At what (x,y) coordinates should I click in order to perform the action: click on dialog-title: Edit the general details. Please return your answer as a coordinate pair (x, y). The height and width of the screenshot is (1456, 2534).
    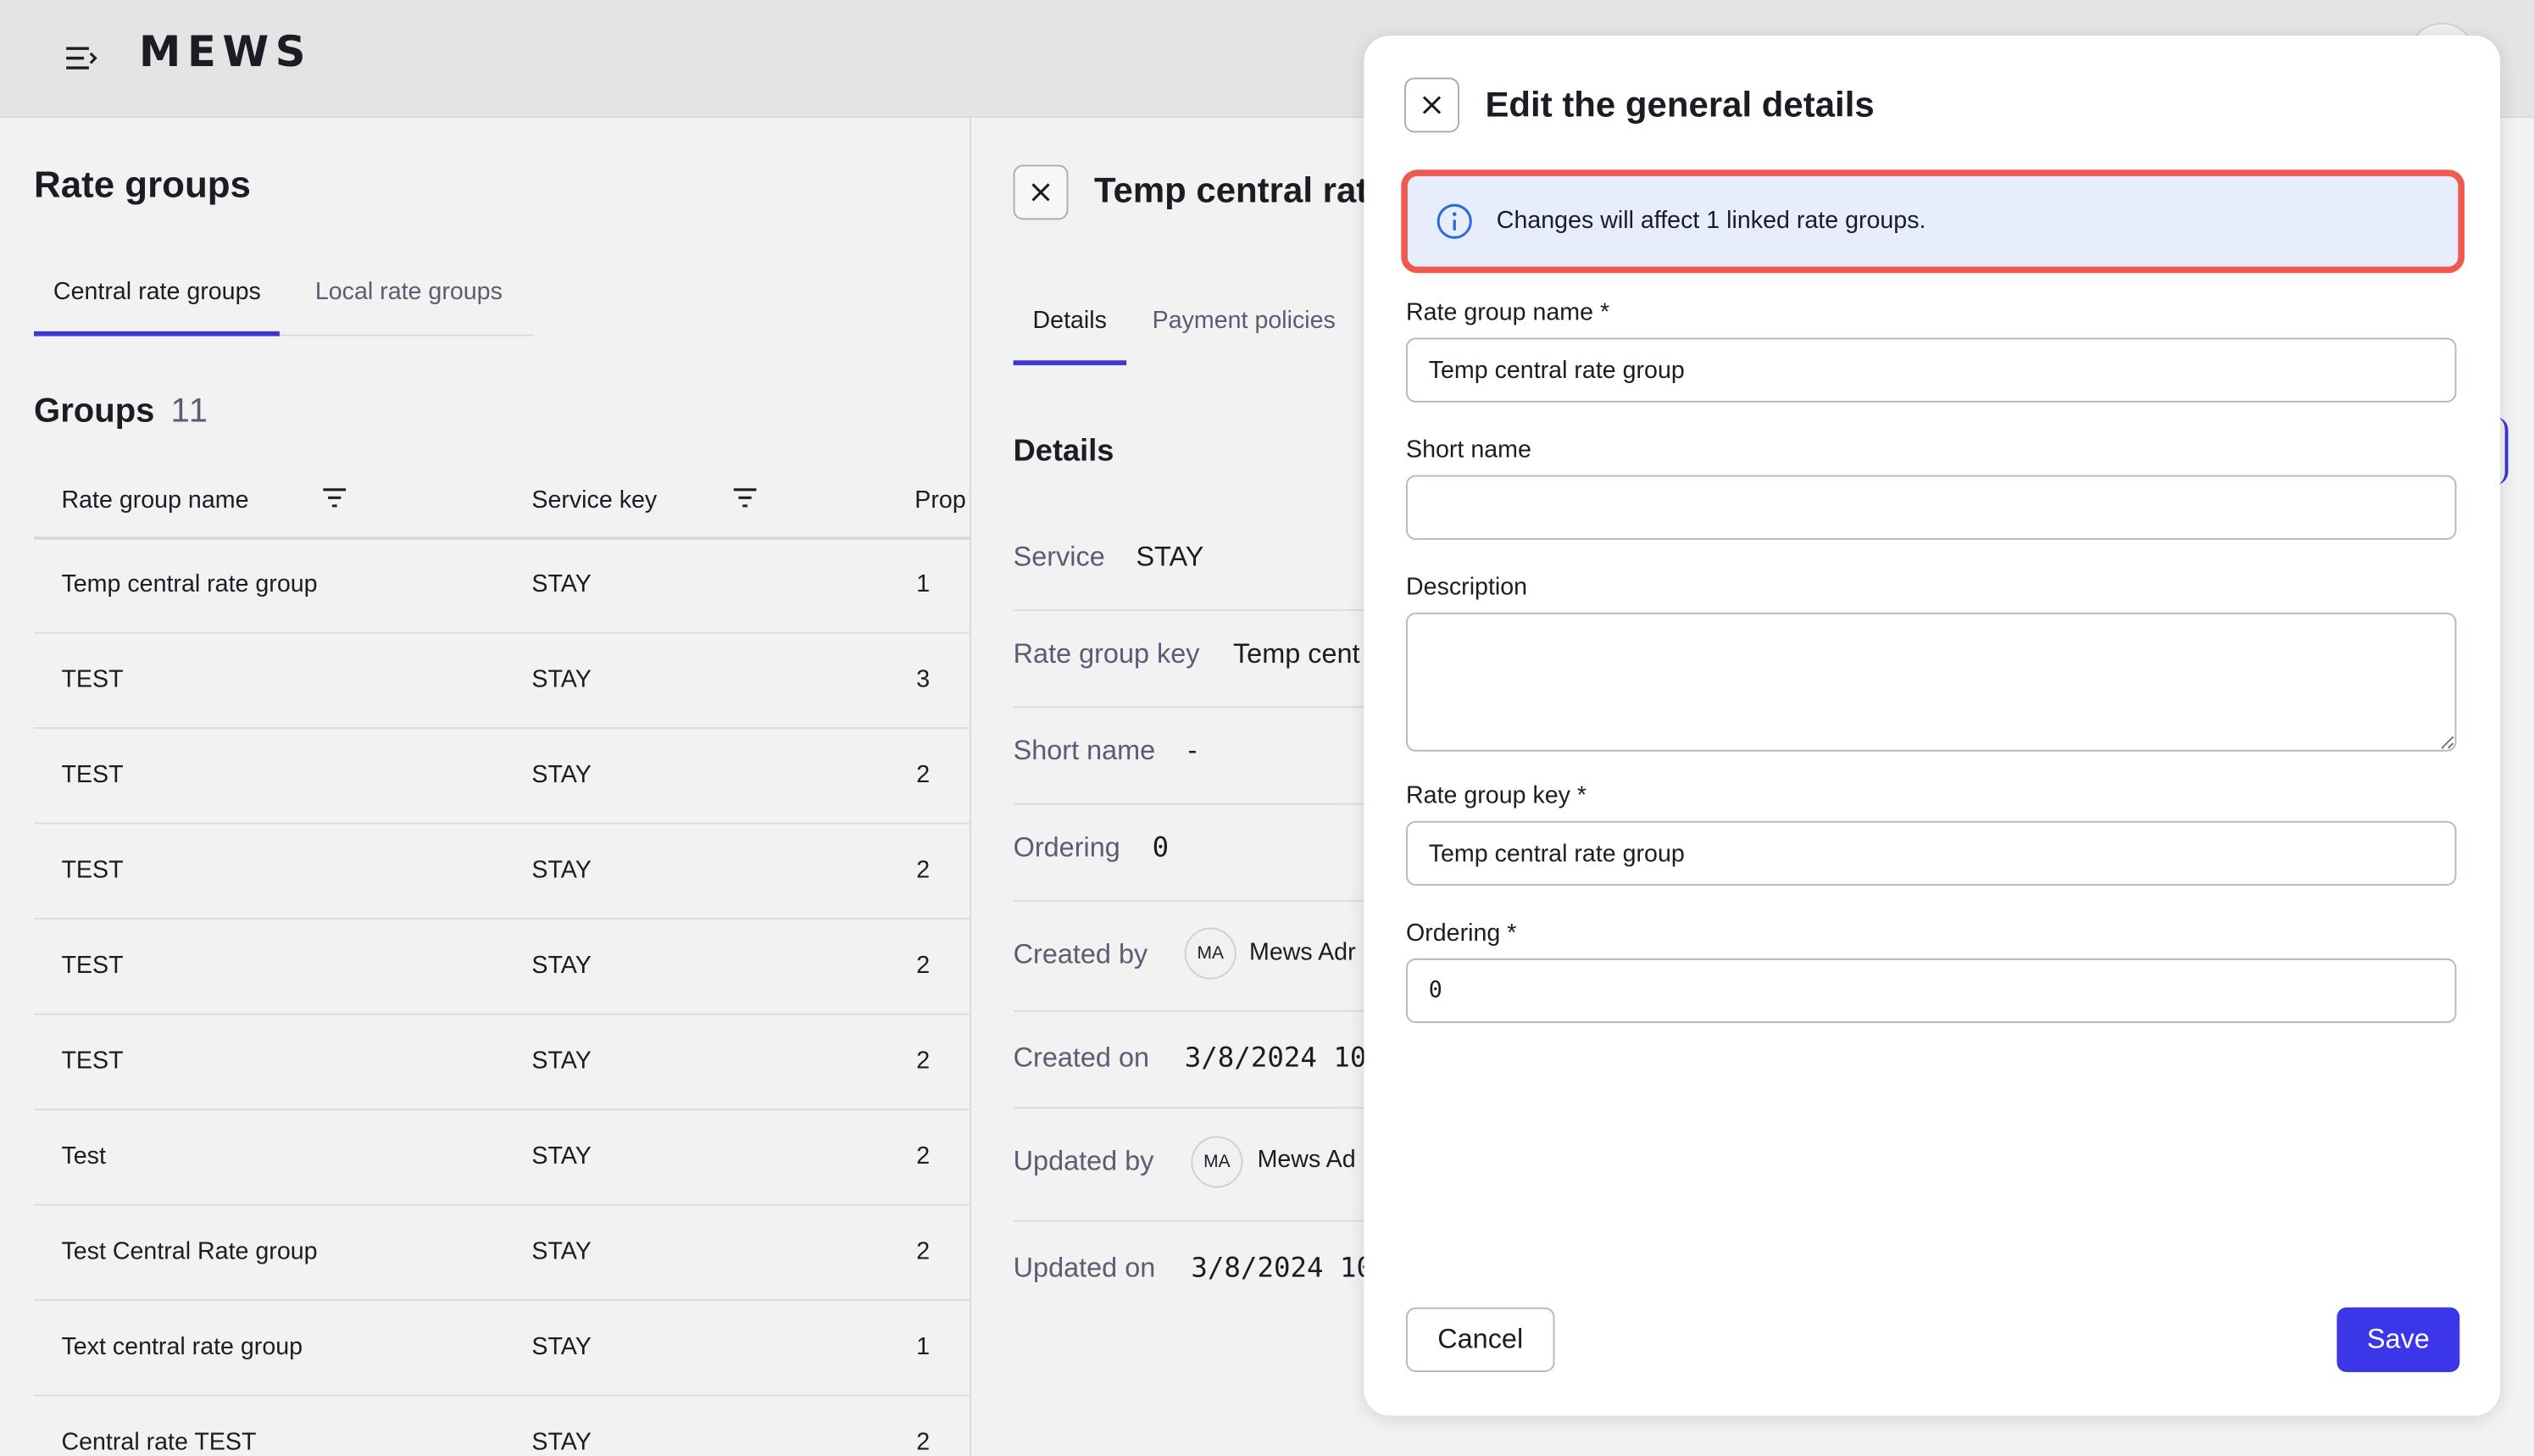
    Looking at the image, I should click on (1680, 105).